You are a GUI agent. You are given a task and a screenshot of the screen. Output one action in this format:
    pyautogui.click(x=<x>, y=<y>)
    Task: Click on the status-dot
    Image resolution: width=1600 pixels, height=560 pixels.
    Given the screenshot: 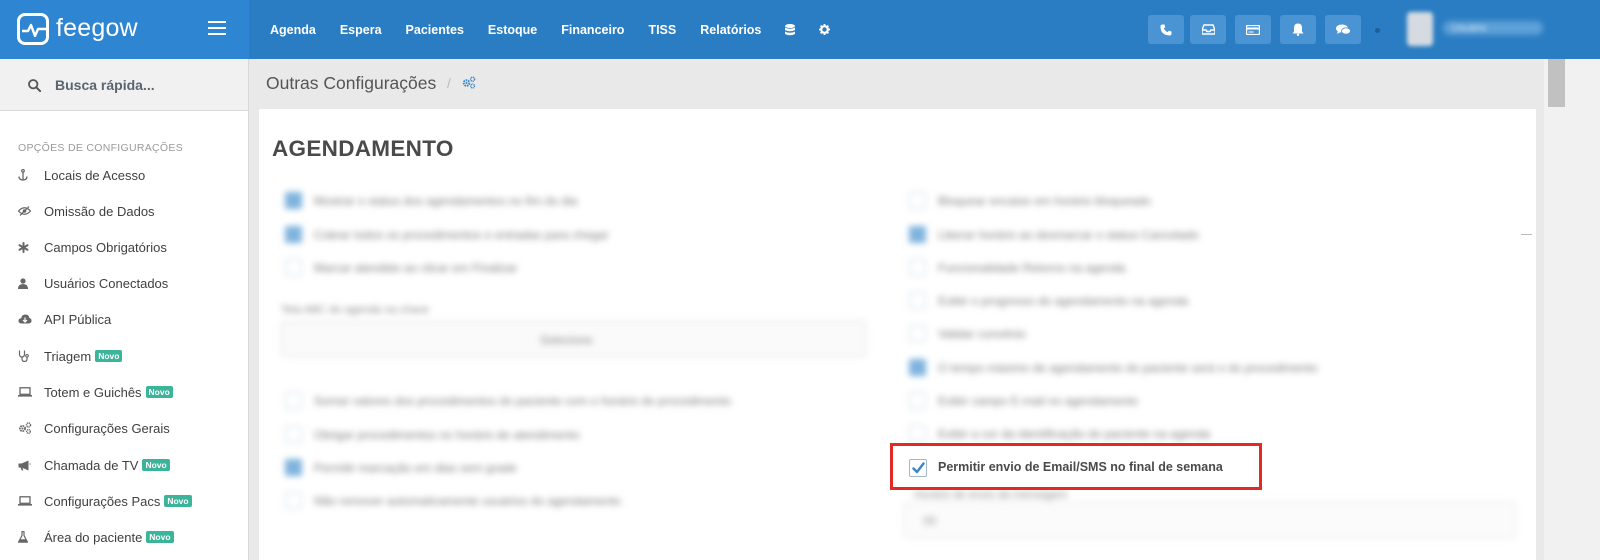 What is the action you would take?
    pyautogui.click(x=1377, y=30)
    